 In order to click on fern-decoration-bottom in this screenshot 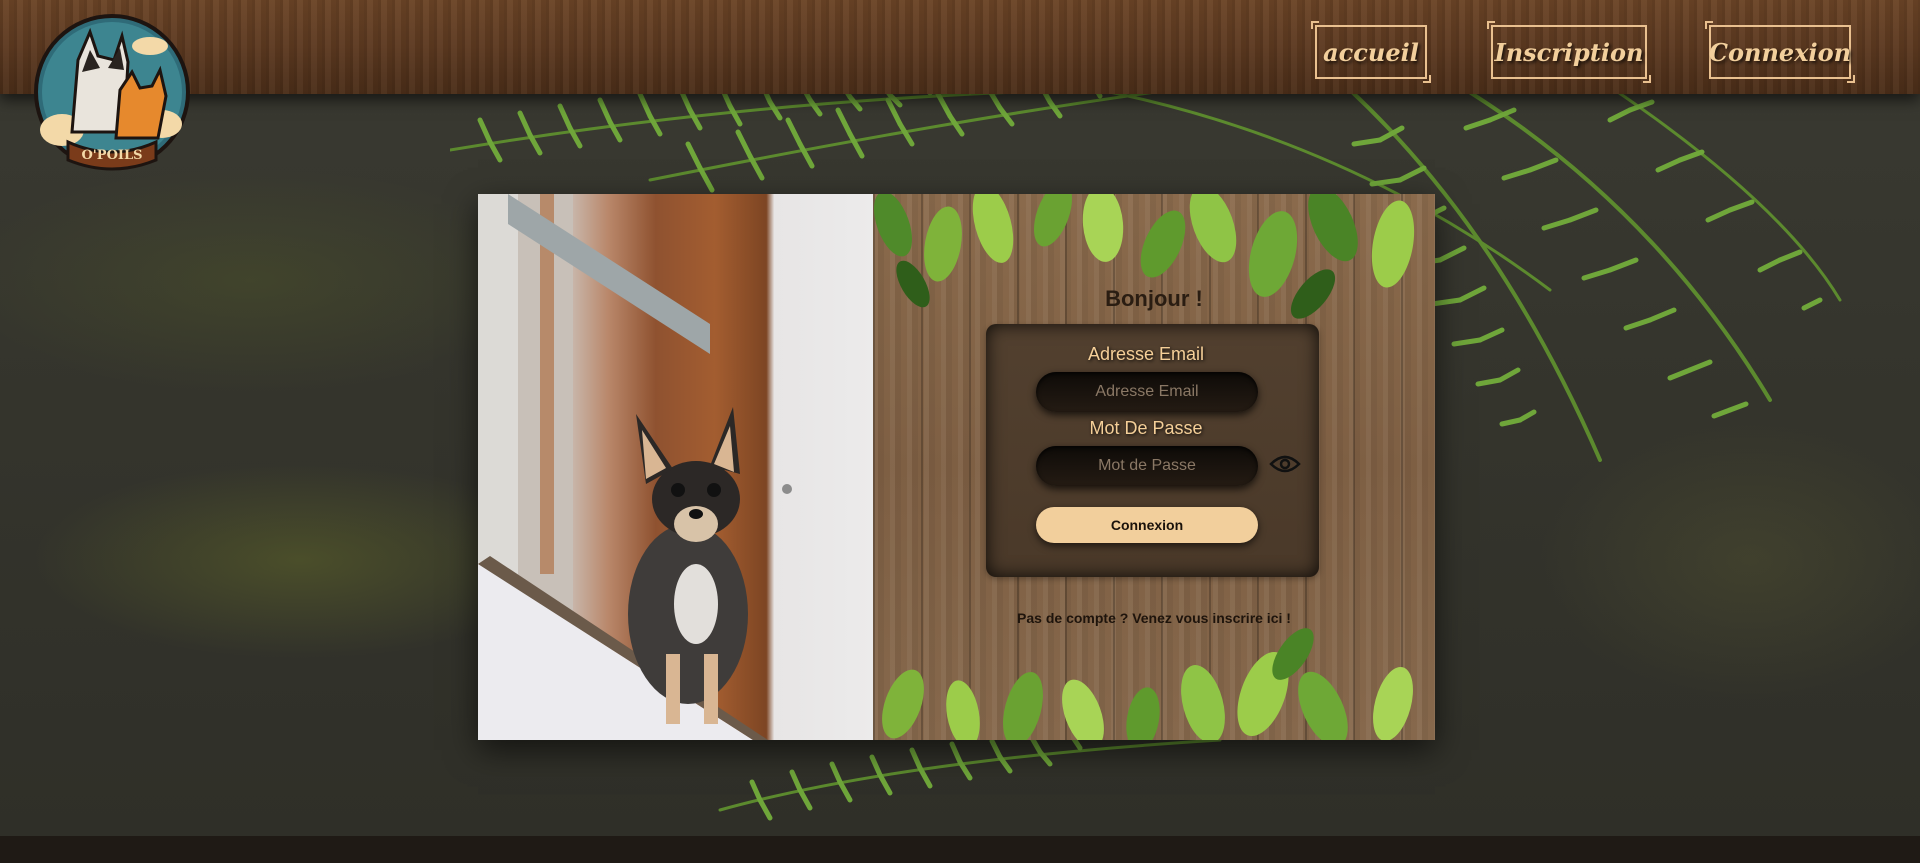, I will do `click(970, 777)`.